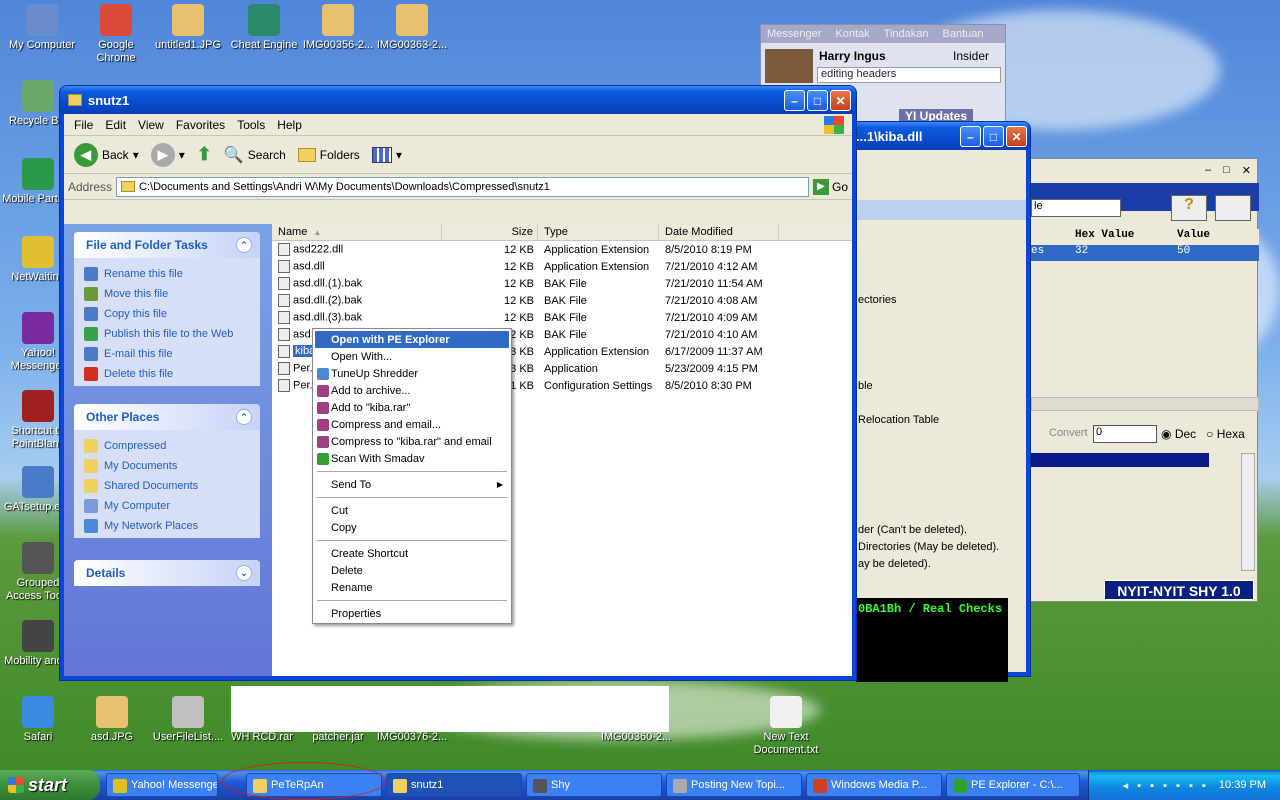 This screenshot has width=1280, height=800. What do you see at coordinates (167, 334) in the screenshot?
I see `task-link-3: Publish this file to the Web` at bounding box center [167, 334].